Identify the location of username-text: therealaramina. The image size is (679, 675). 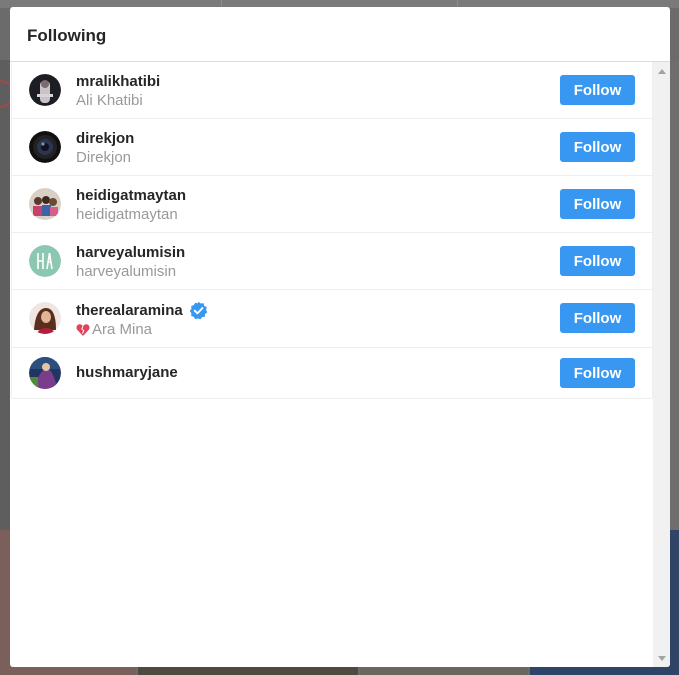
(129, 310).